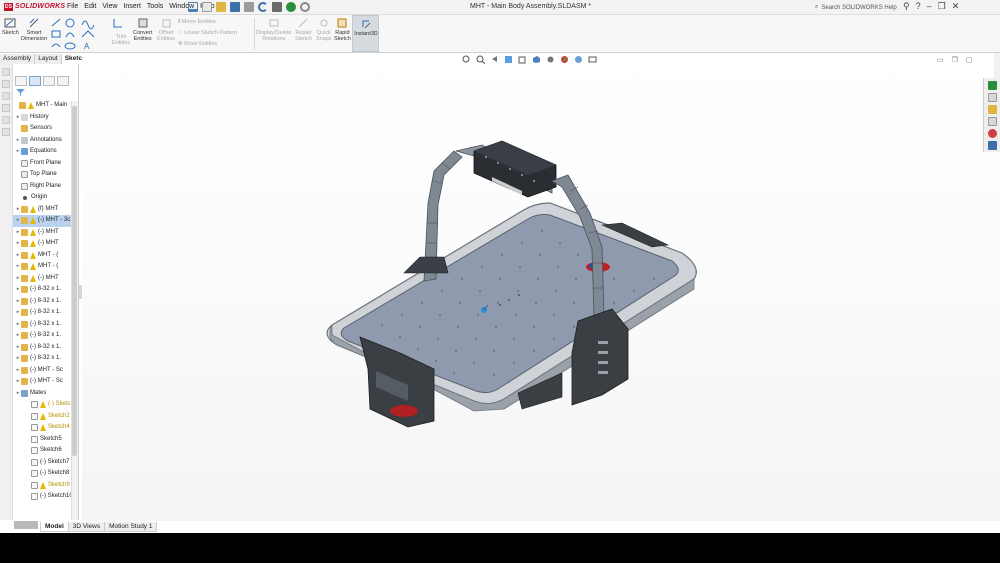 Image resolution: width=1000 pixels, height=563 pixels. I want to click on feature-manager-tab-icon, so click(21, 81).